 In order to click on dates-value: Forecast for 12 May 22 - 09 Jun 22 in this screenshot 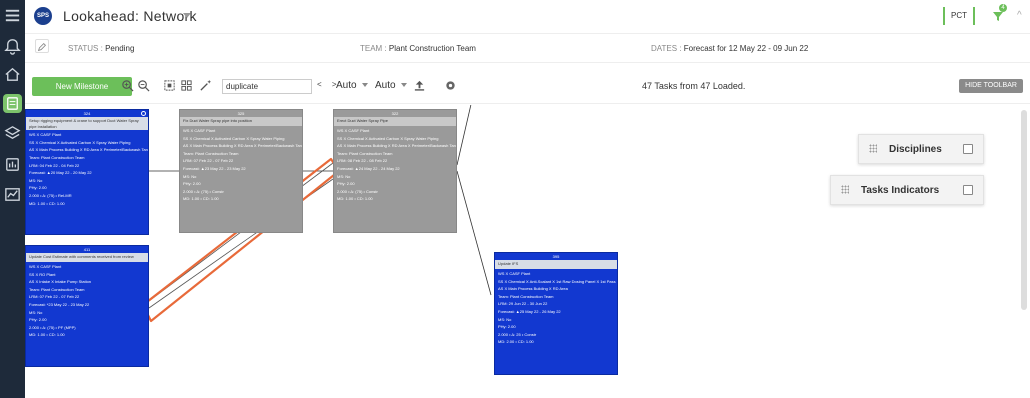, I will do `click(746, 48)`.